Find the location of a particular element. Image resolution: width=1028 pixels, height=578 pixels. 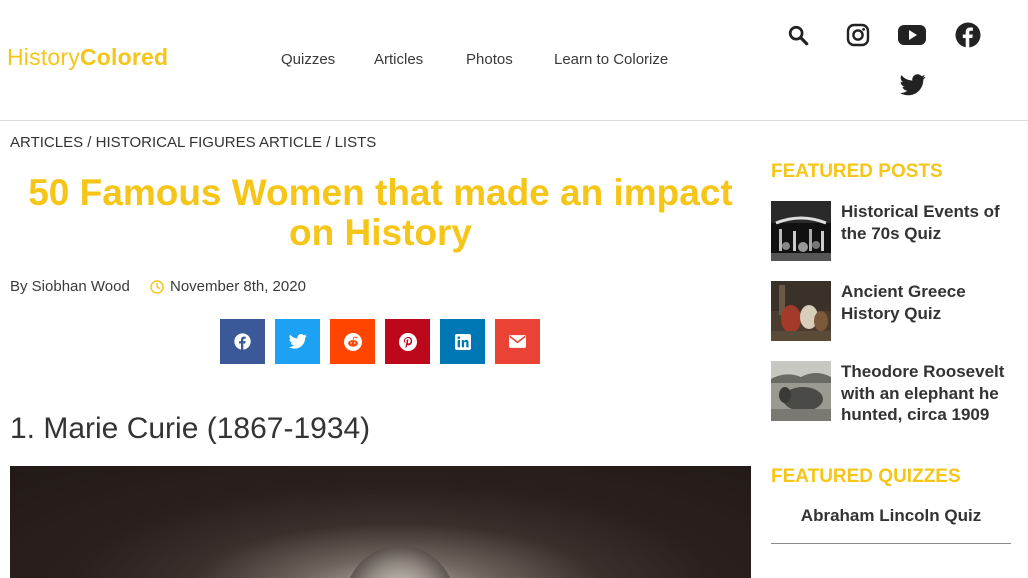

share-linkedin-button is located at coordinates (462, 341).